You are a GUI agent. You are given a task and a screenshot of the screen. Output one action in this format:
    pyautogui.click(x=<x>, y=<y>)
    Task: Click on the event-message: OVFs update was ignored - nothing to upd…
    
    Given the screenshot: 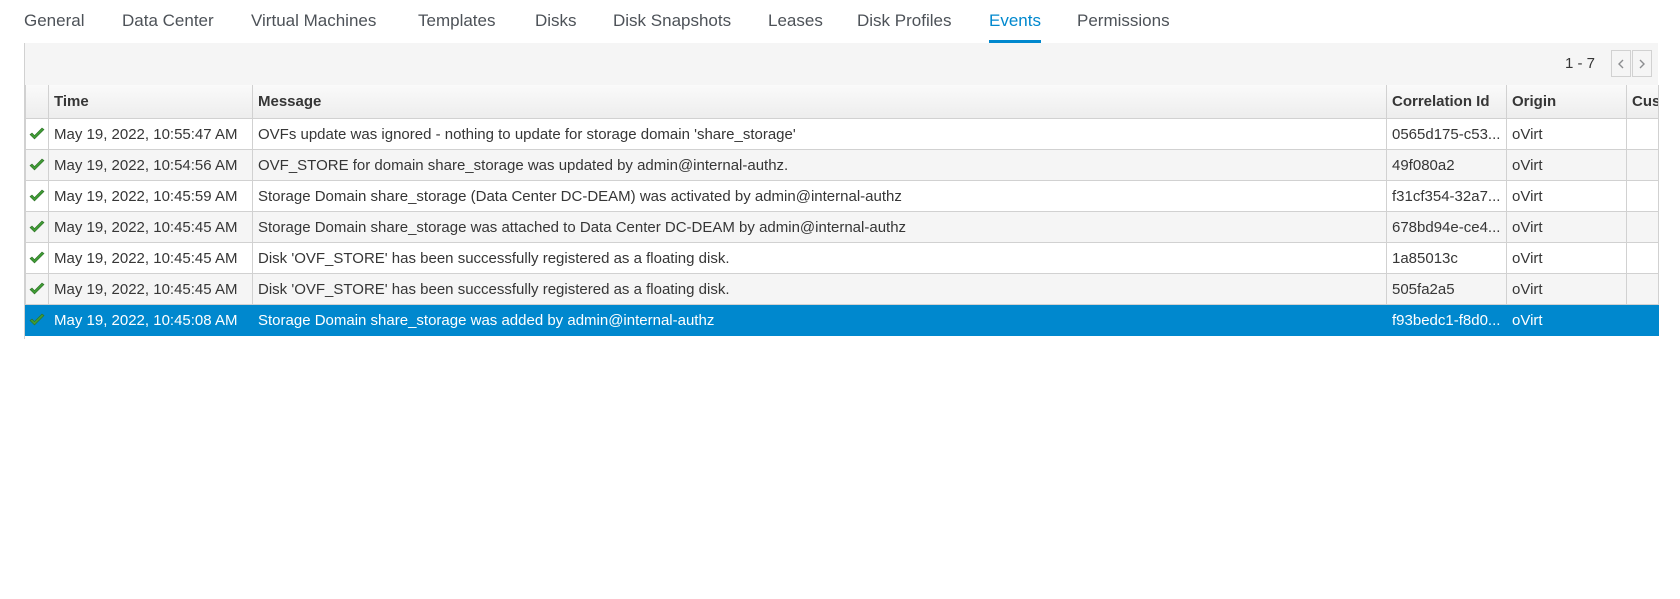 What is the action you would take?
    pyautogui.click(x=819, y=134)
    